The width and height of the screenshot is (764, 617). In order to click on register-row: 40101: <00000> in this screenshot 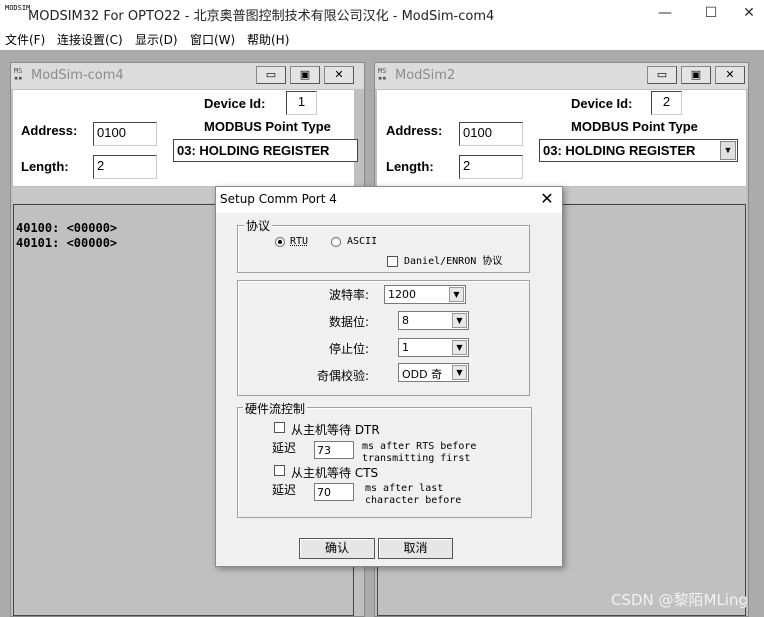, I will do `click(66, 243)`.